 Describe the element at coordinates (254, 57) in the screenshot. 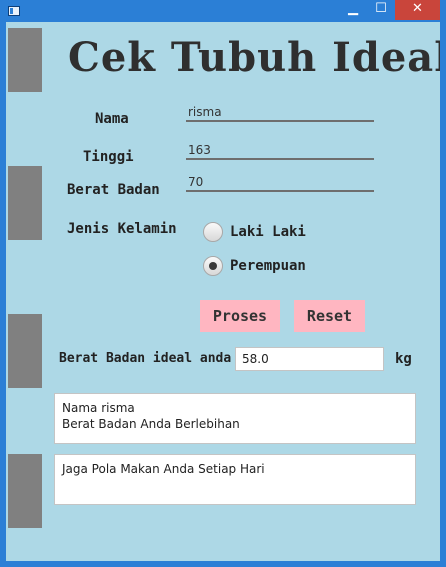

I see `page-title: Cek Tubuh Ideal` at that location.